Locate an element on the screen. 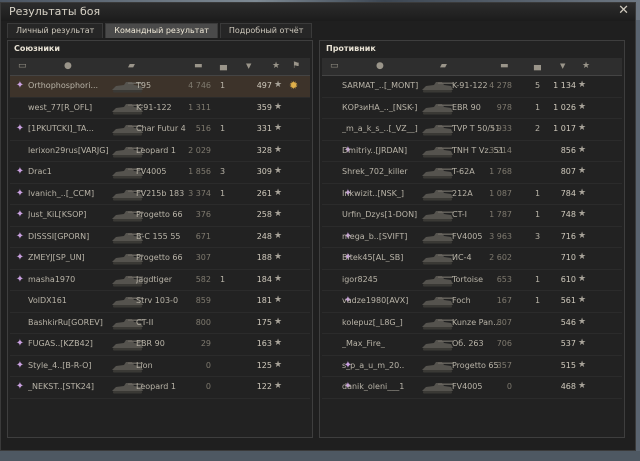 The width and height of the screenshot is (640, 461). enemies-header: ▭ ● ▰ ▬ ▄ ▼ ★ is located at coordinates (472, 67).